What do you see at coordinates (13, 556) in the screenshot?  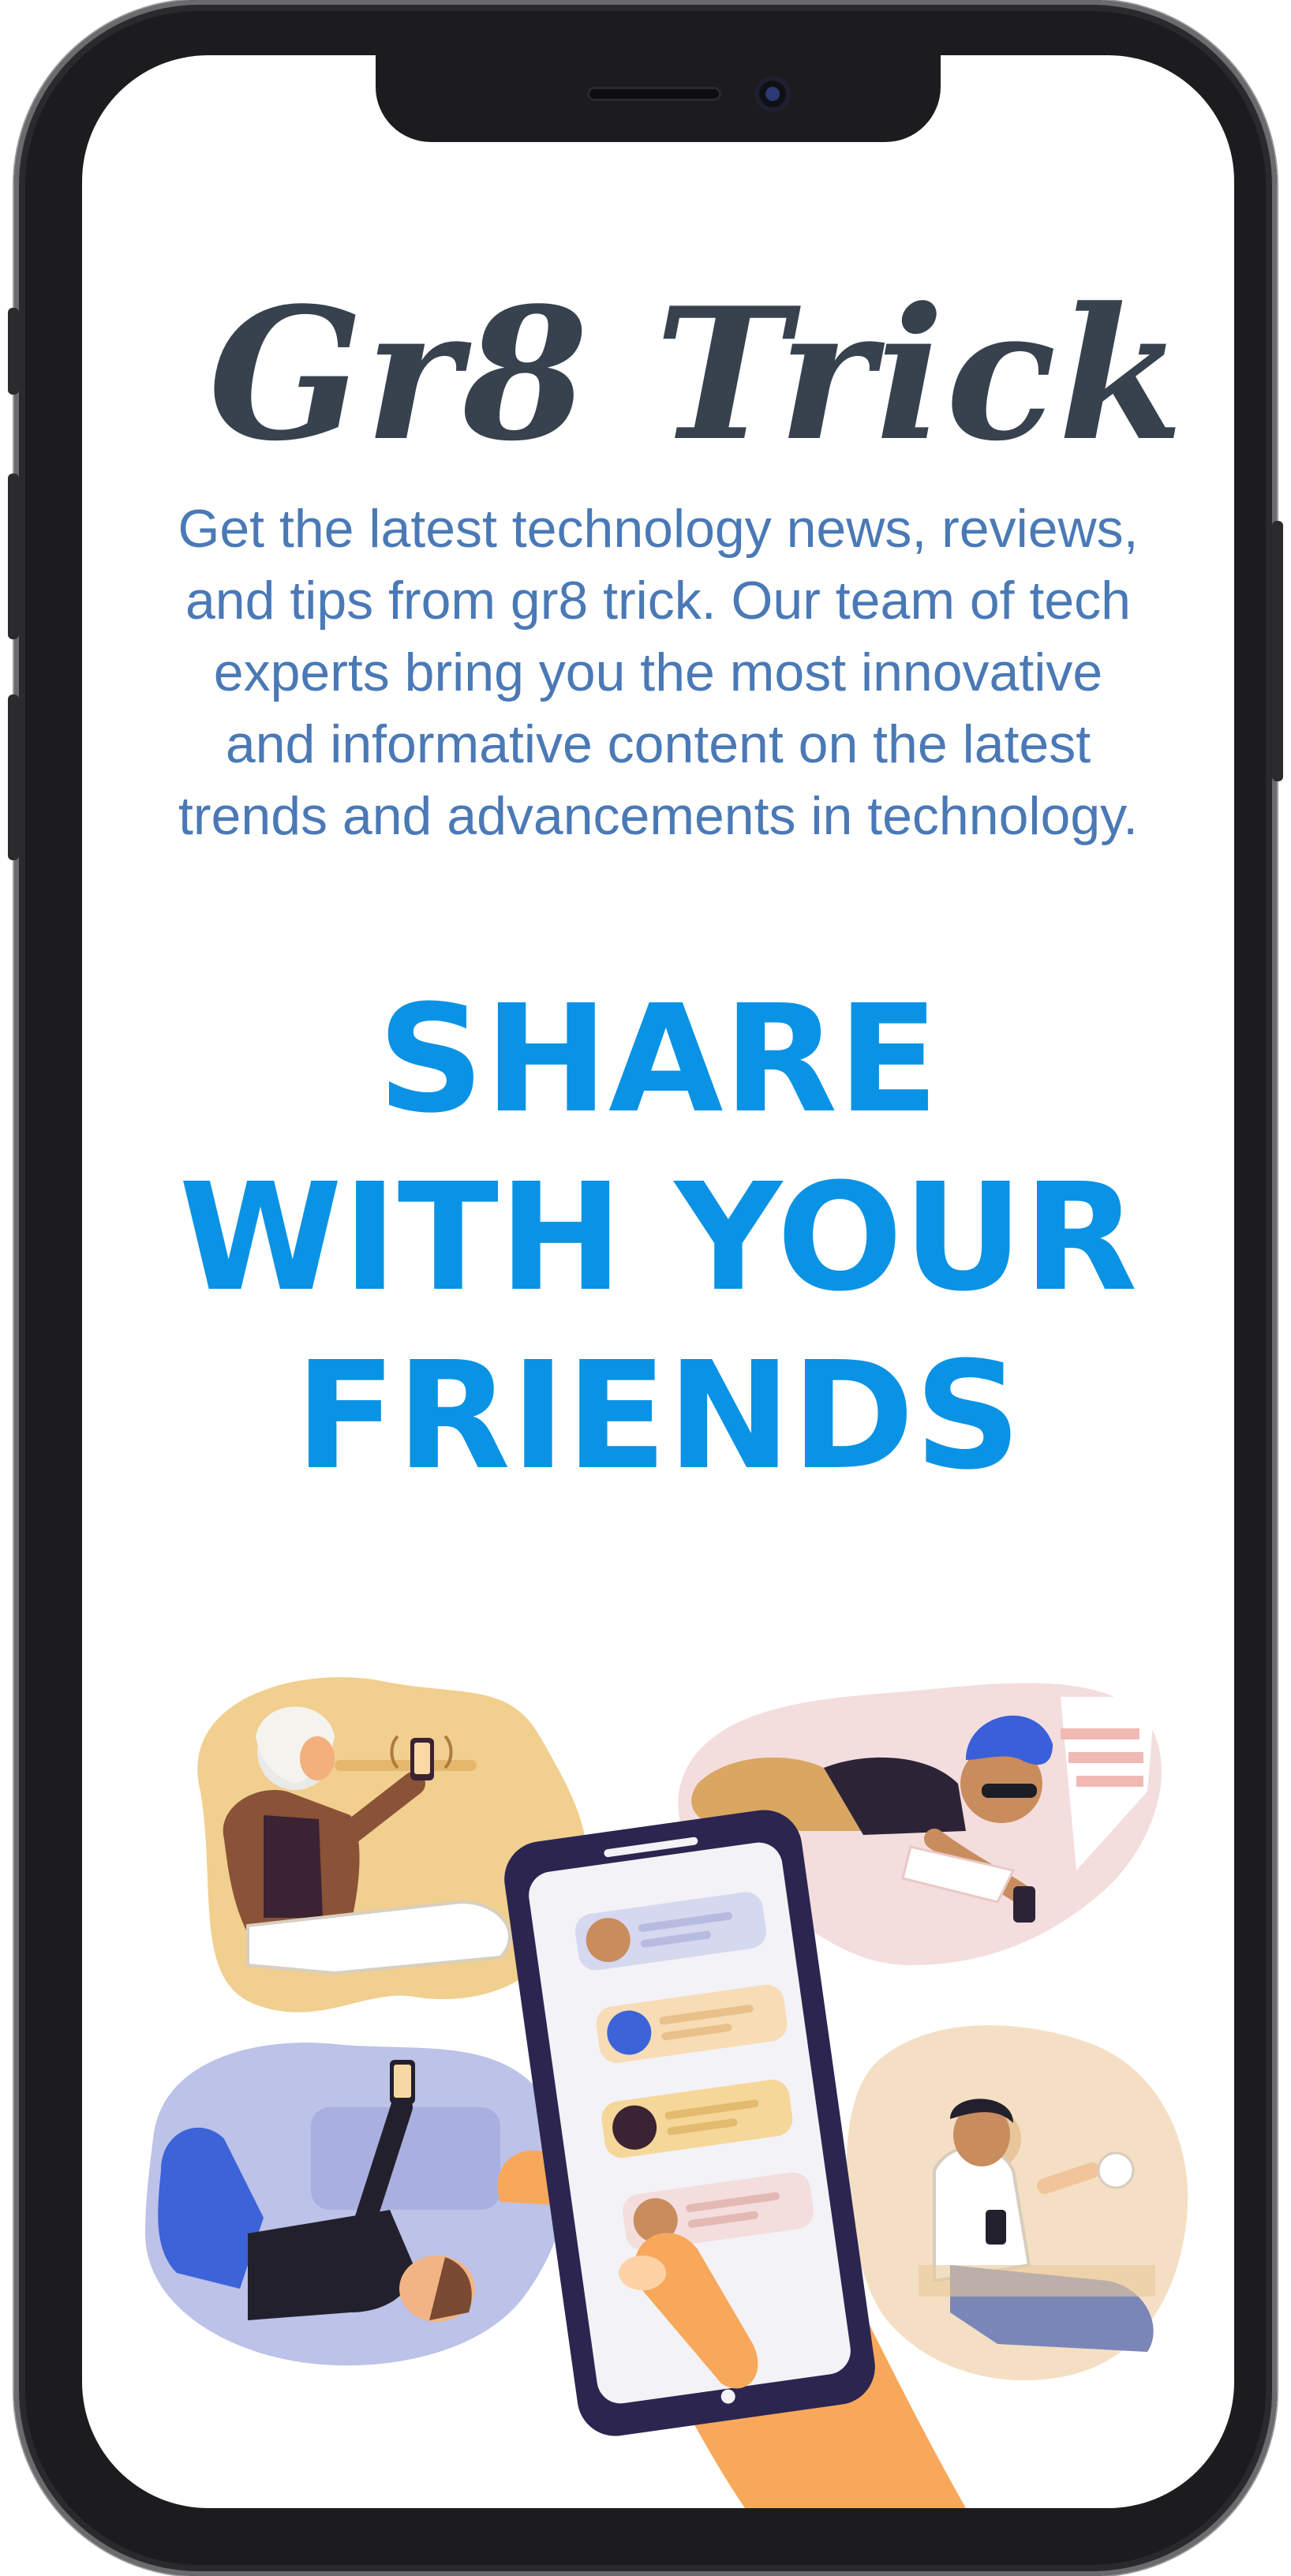 I see `volume-up-button` at bounding box center [13, 556].